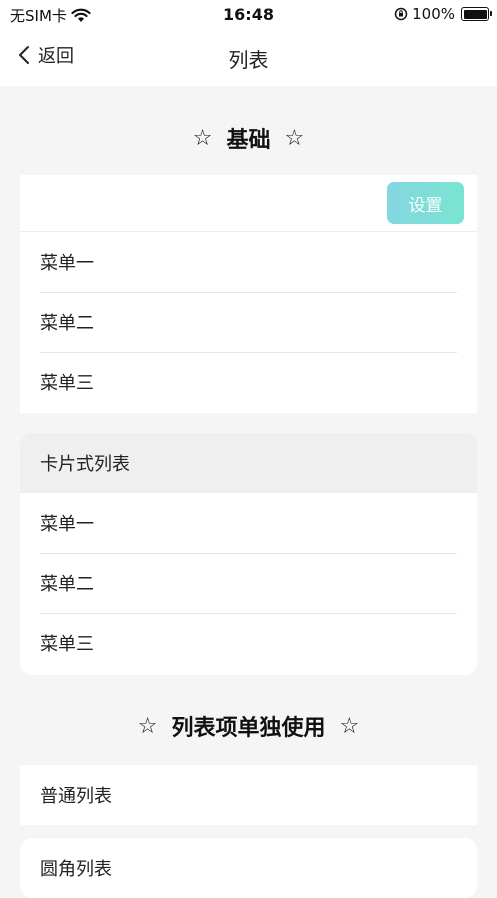 The width and height of the screenshot is (497, 898). I want to click on section-heading-standalone: ☆ 列表项单独使用 ☆, so click(248, 726).